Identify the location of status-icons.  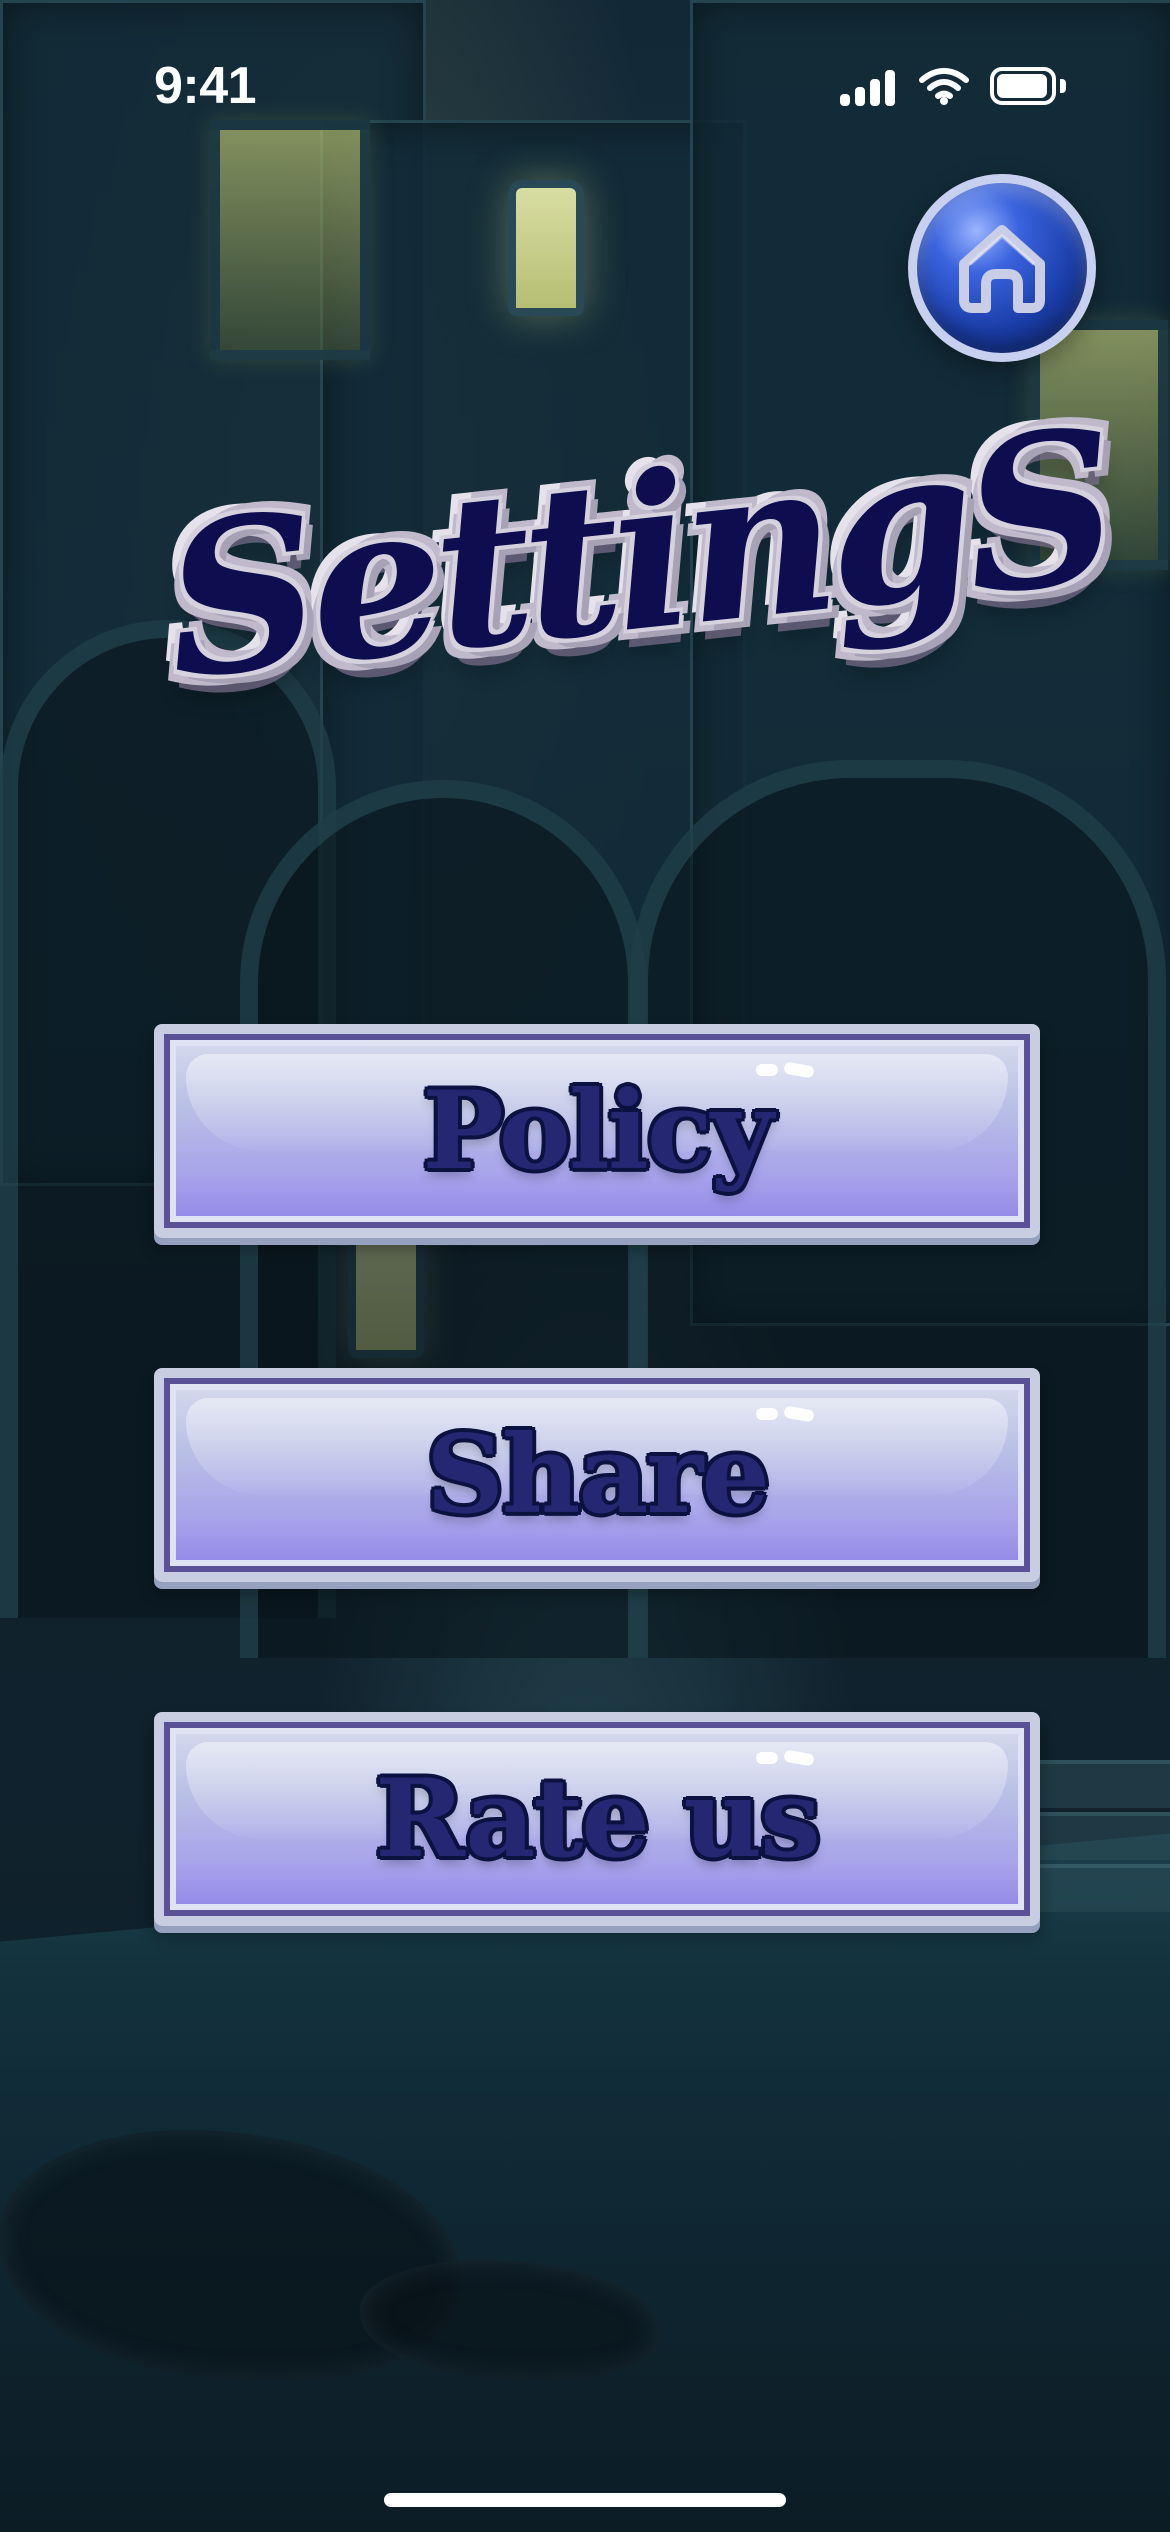
(953, 86).